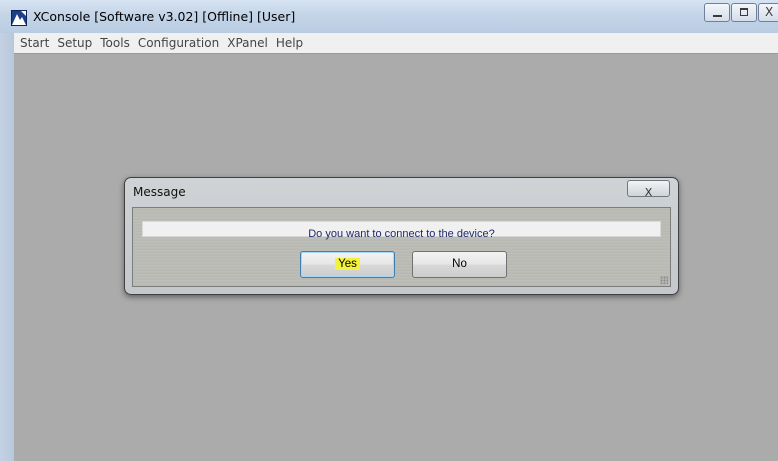  What do you see at coordinates (19, 18) in the screenshot?
I see `app-icon` at bounding box center [19, 18].